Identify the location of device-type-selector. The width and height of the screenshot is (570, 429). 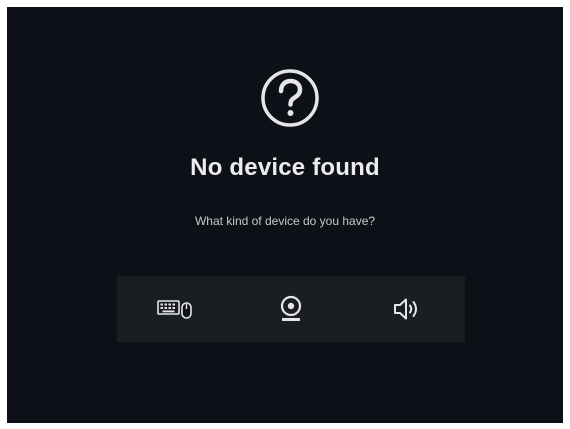
(291, 309).